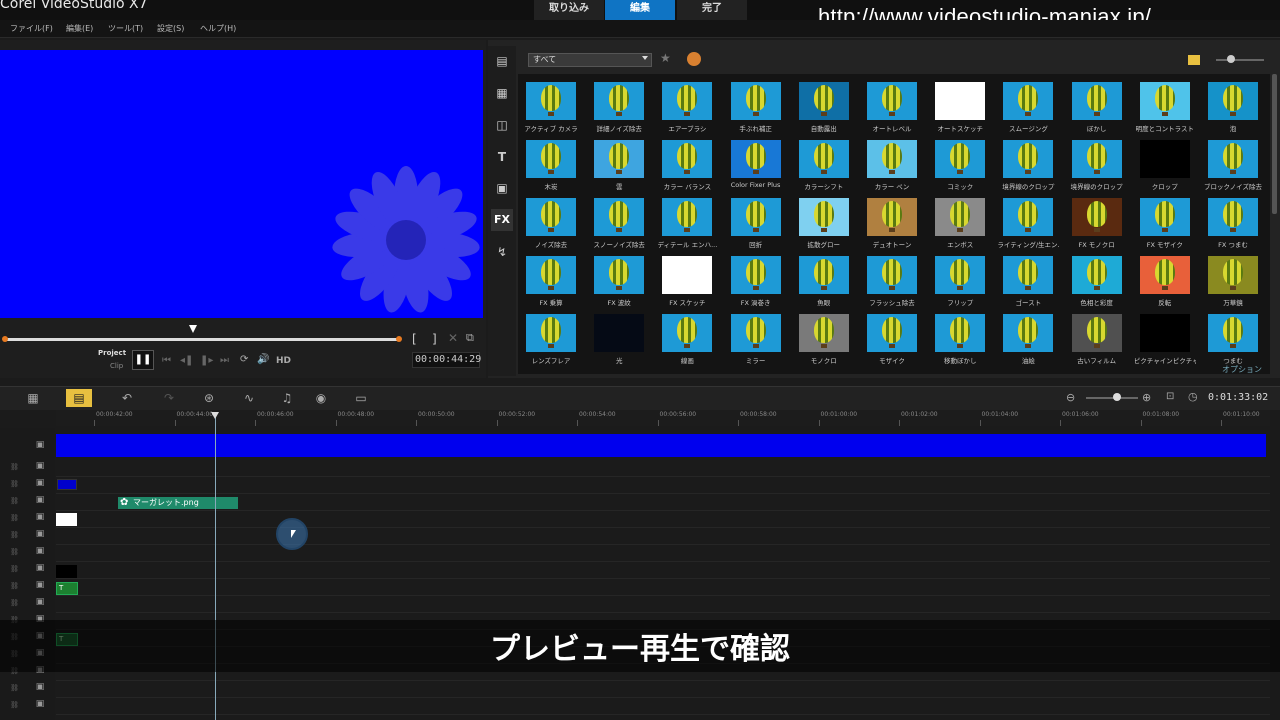  What do you see at coordinates (202, 339) in the screenshot?
I see `preview-scrubber` at bounding box center [202, 339].